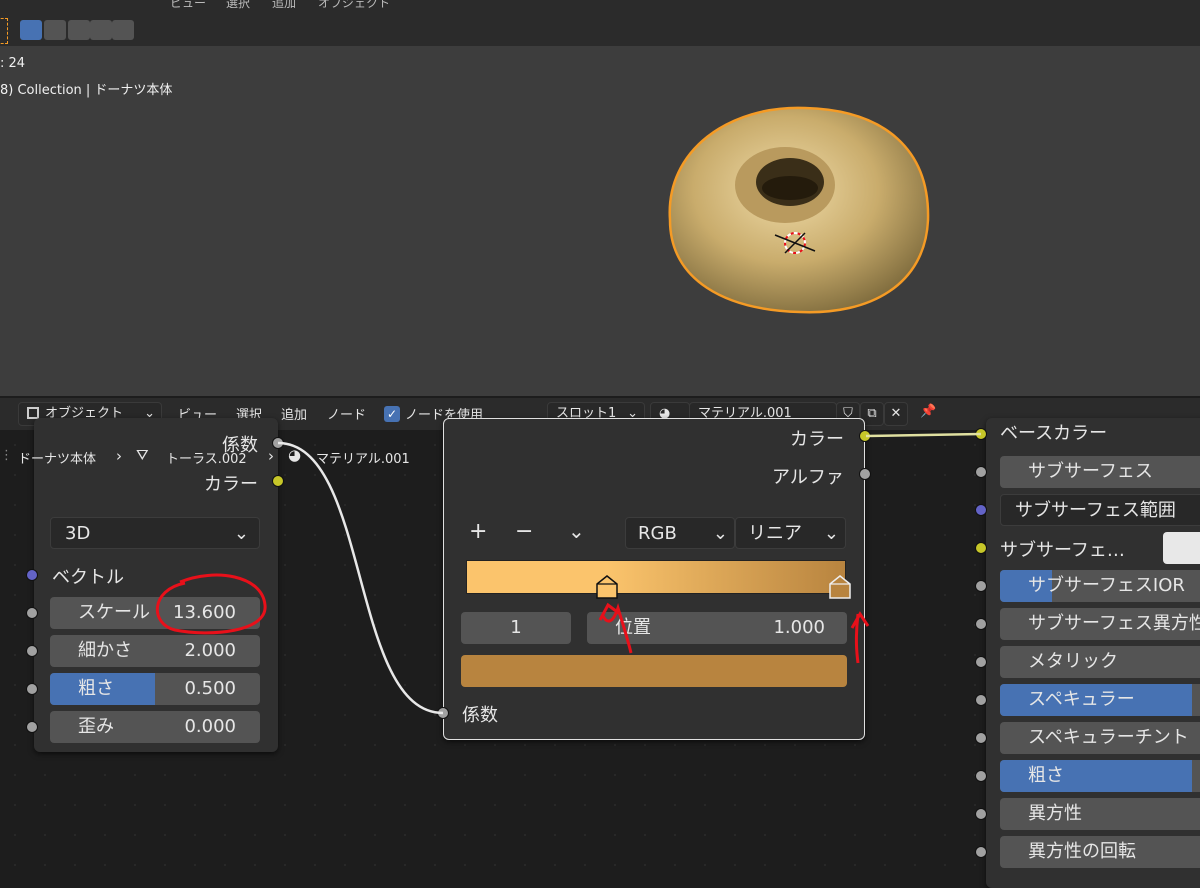 The height and width of the screenshot is (888, 1200). Describe the element at coordinates (363, 459) in the screenshot. I see `breadcrumb-material: マテリアル.001` at that location.